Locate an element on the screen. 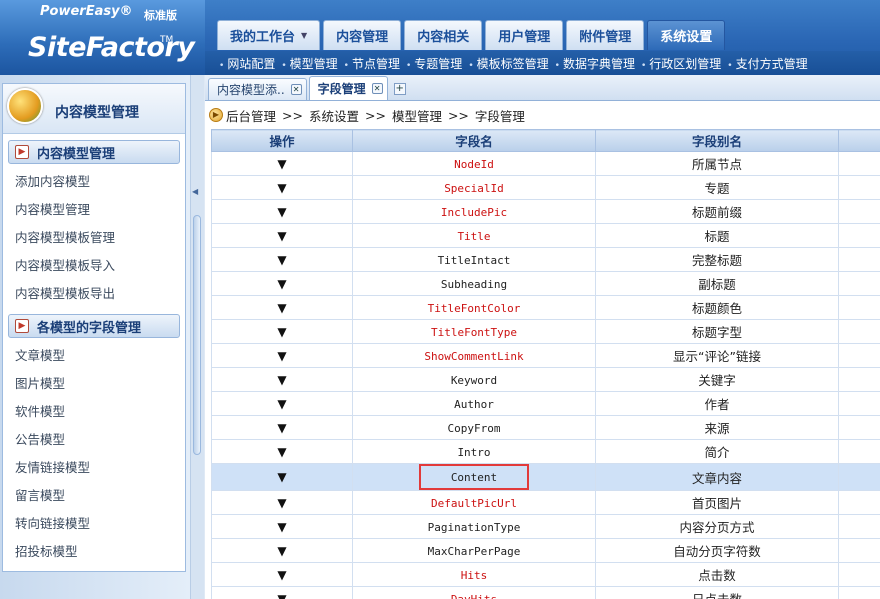 The width and height of the screenshot is (880, 599). table-row: ▼ TitleFontType 标题字型 is located at coordinates (545, 331).